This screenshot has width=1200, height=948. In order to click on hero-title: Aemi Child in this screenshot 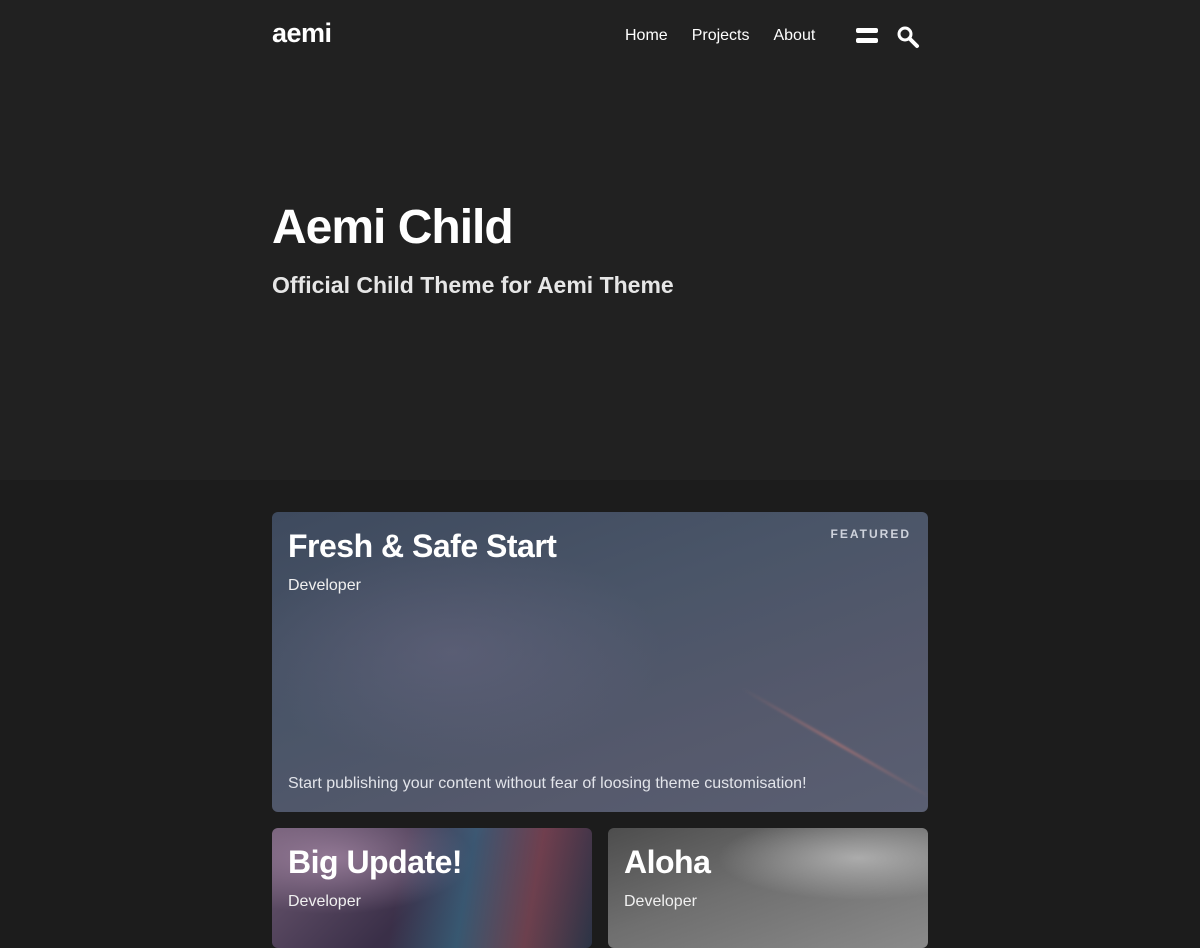, I will do `click(393, 227)`.